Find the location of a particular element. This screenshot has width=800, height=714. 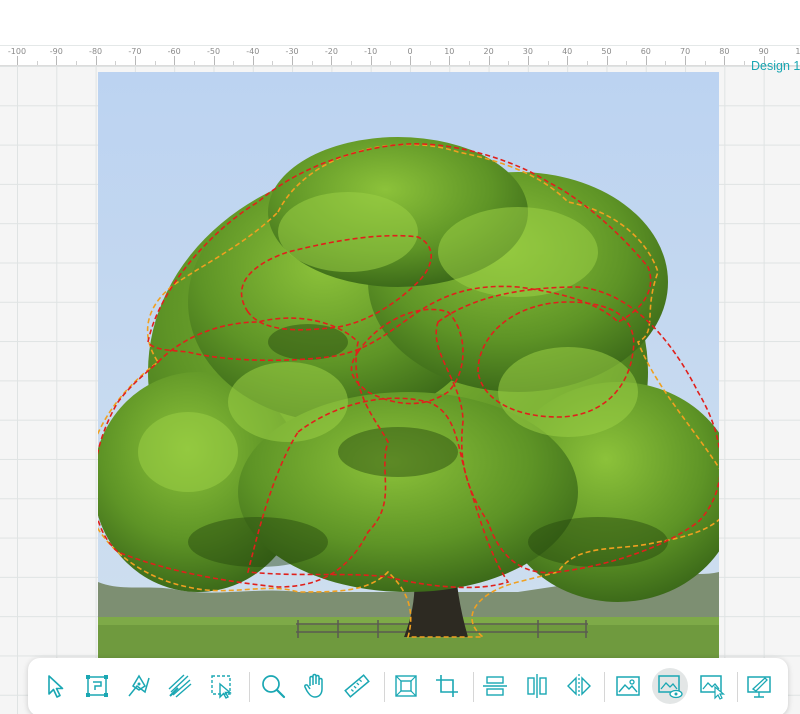

ruler-label: -80 is located at coordinates (96, 51).